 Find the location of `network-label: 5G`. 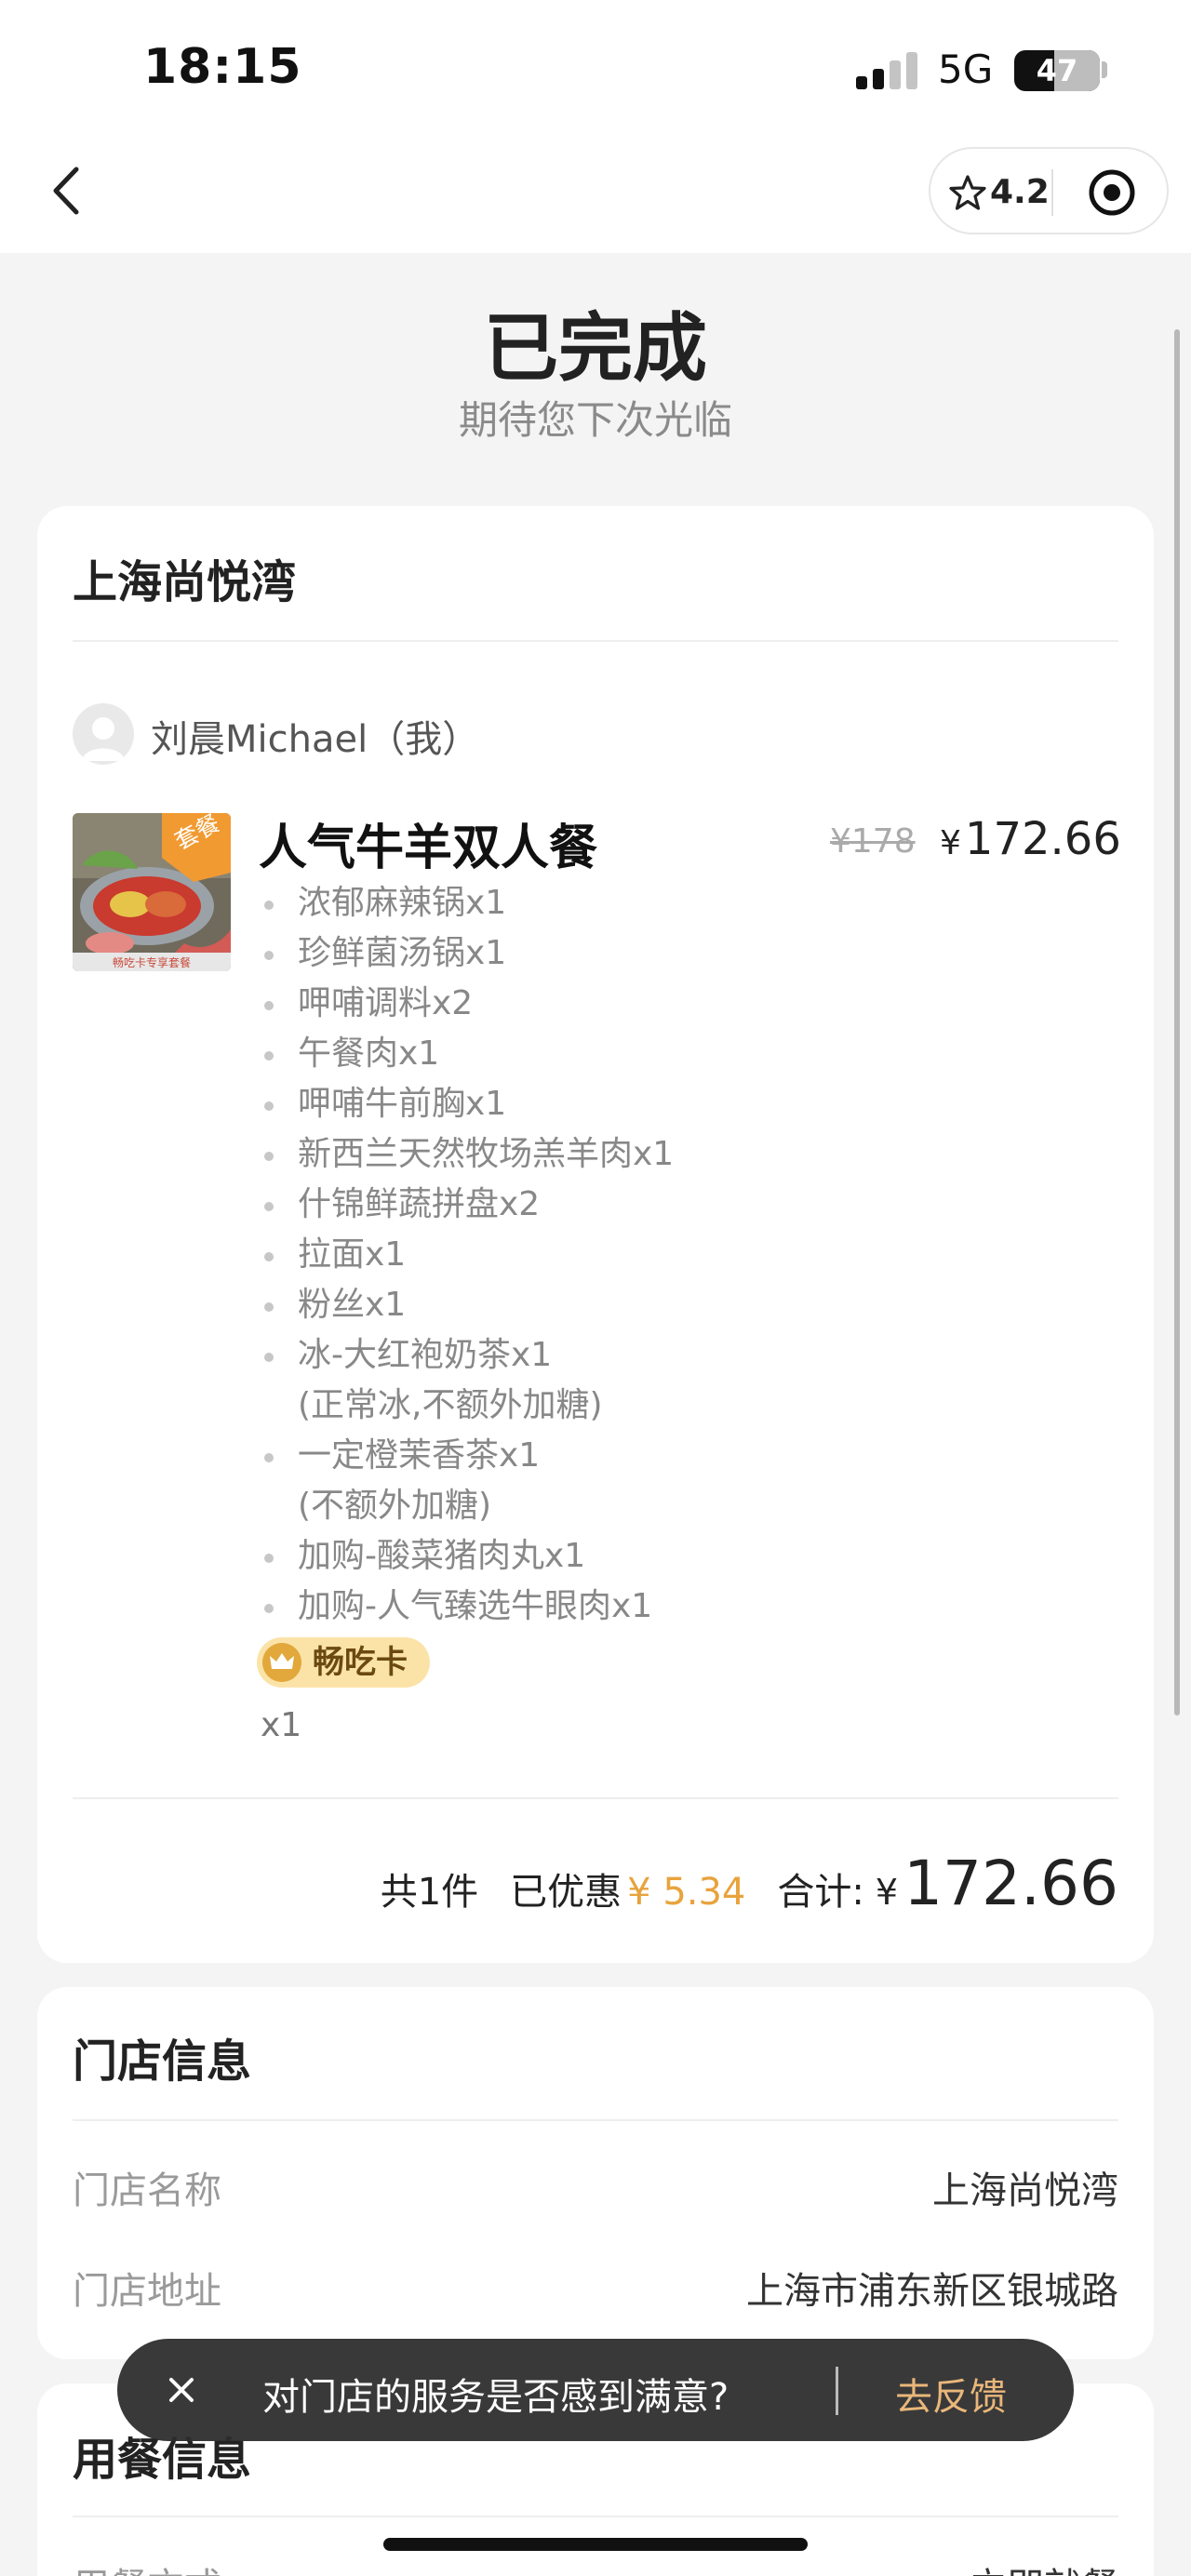

network-label: 5G is located at coordinates (966, 69).